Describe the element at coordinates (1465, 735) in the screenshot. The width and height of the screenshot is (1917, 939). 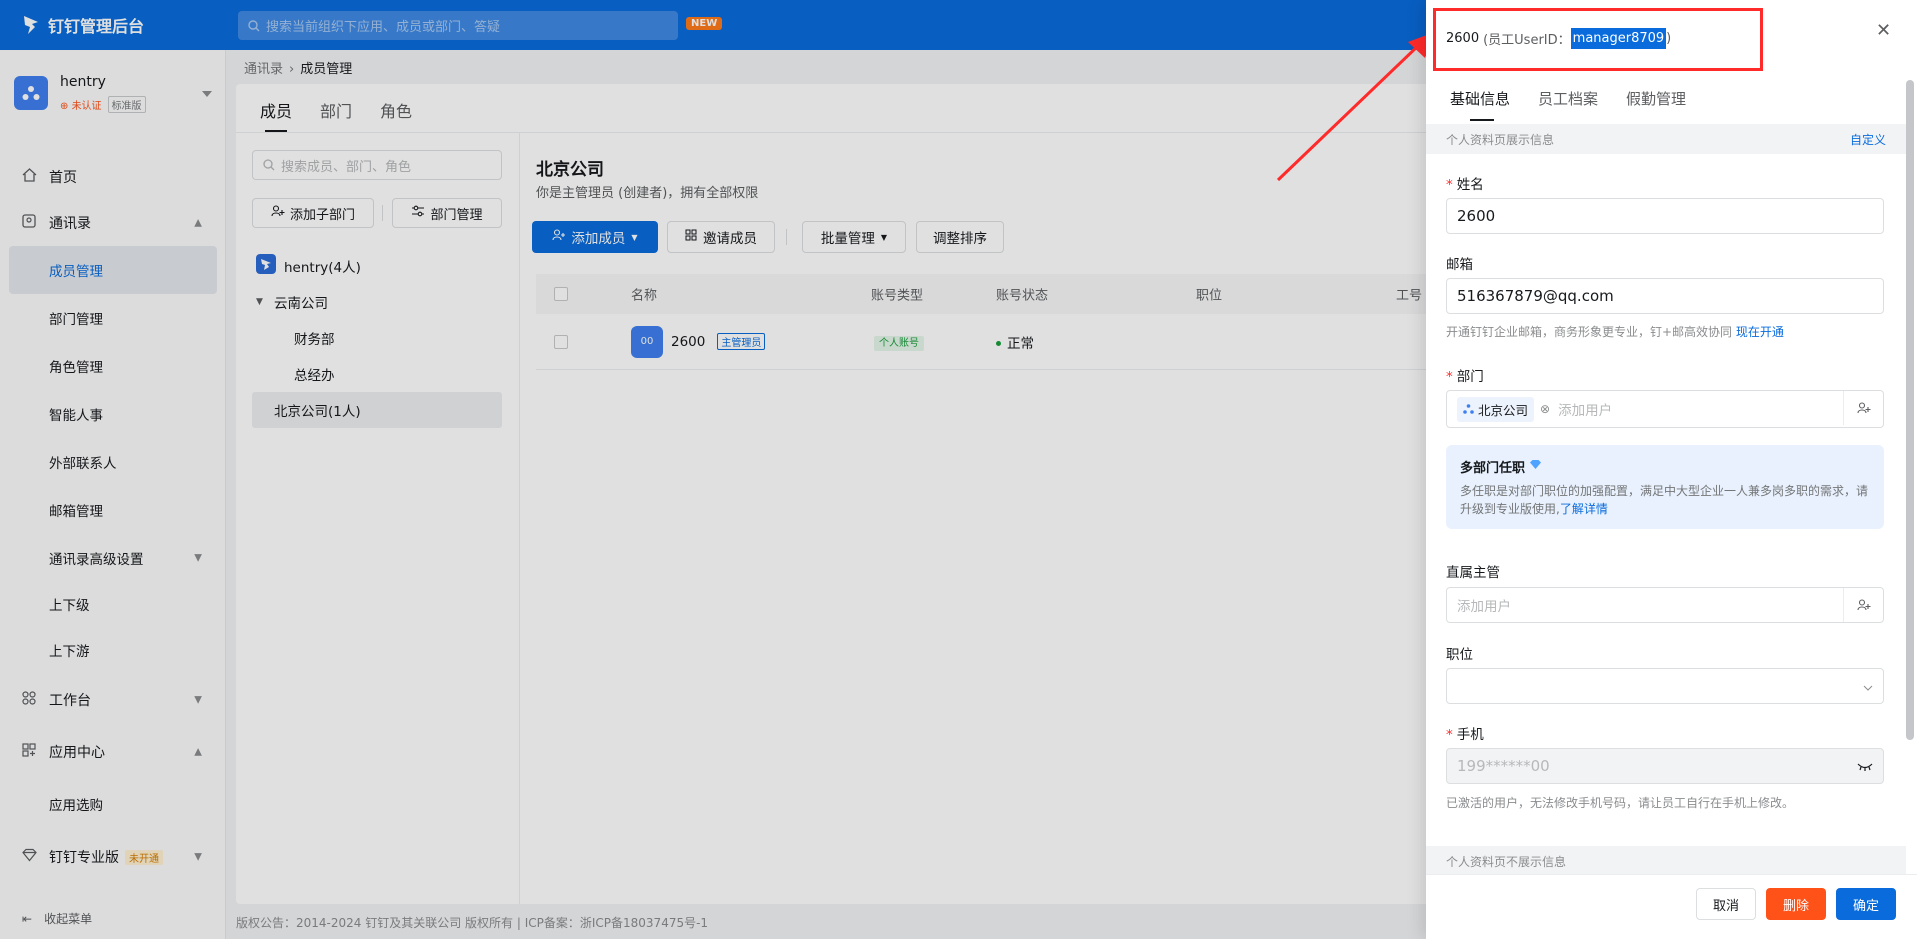
I see `phone-label: * 手机` at that location.